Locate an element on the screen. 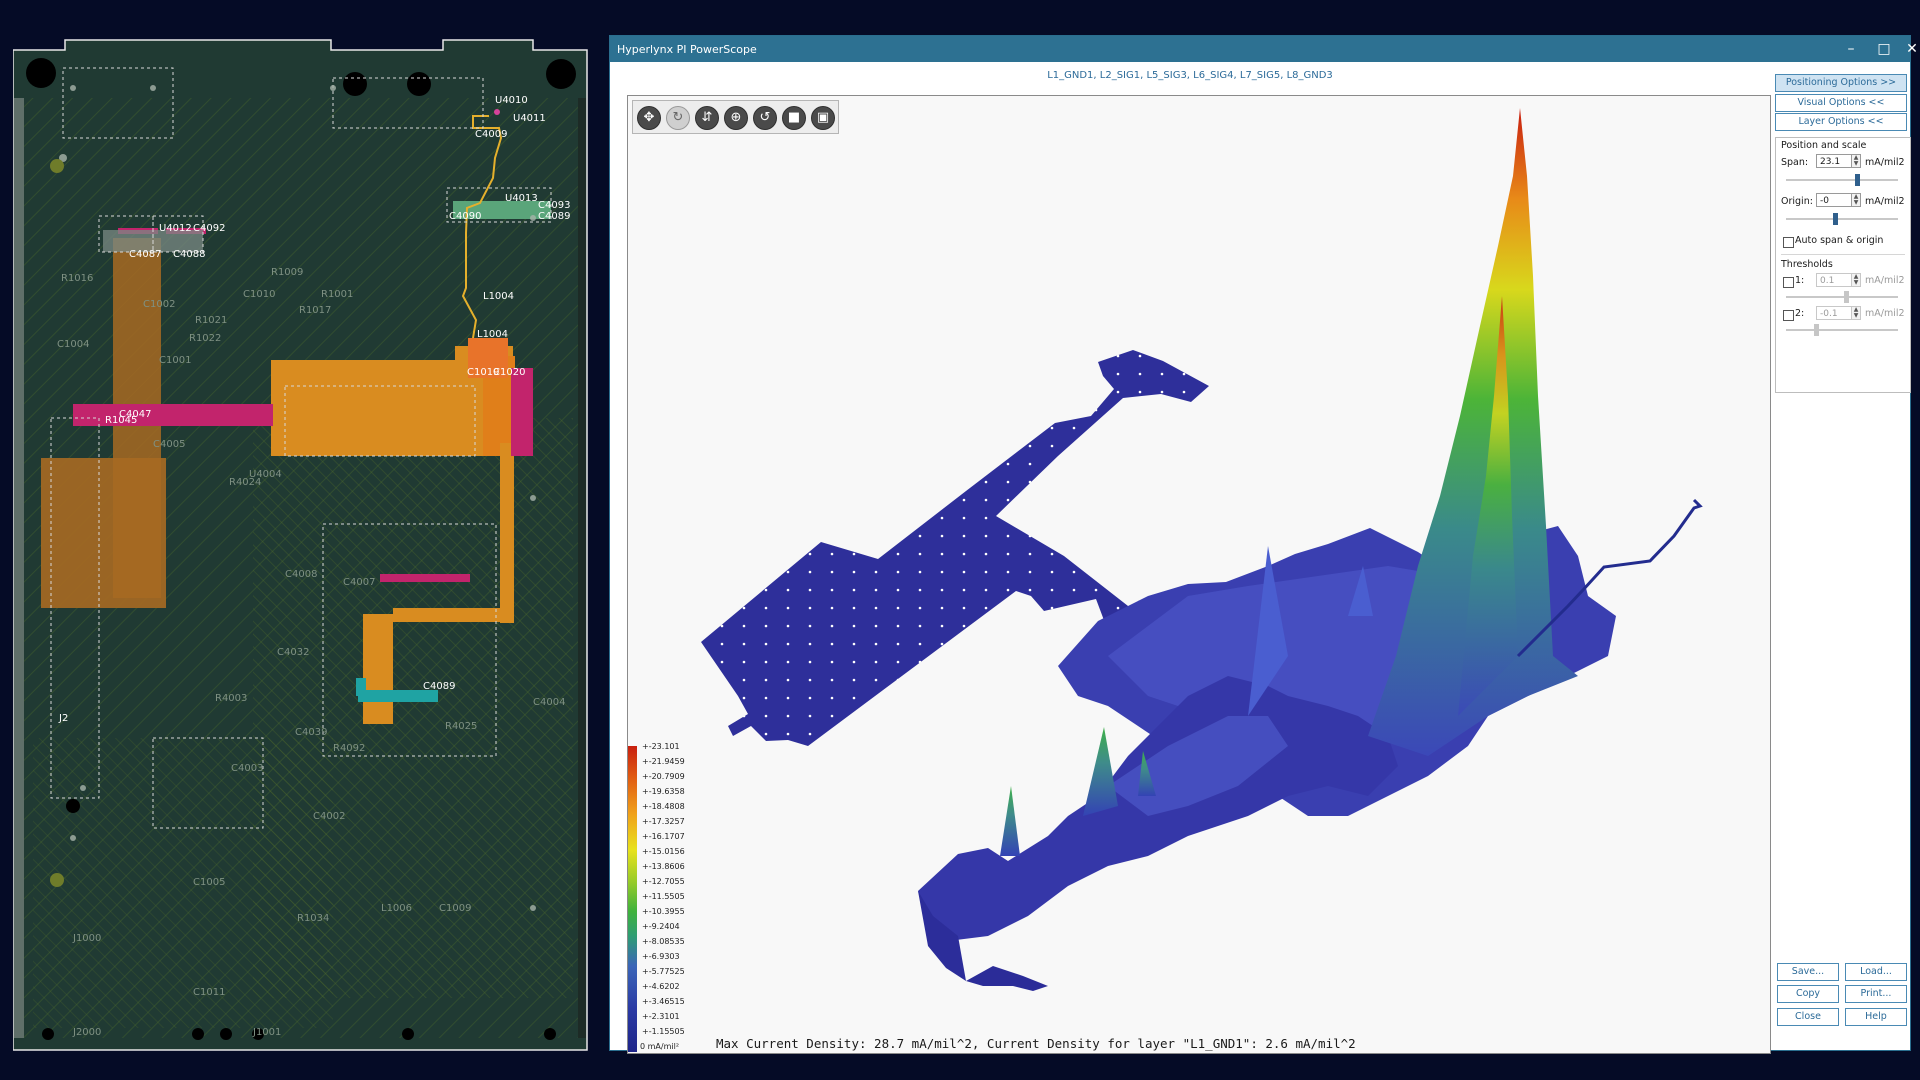 The height and width of the screenshot is (1080, 1920). pcb-ref-label: R1016 is located at coordinates (77, 278).